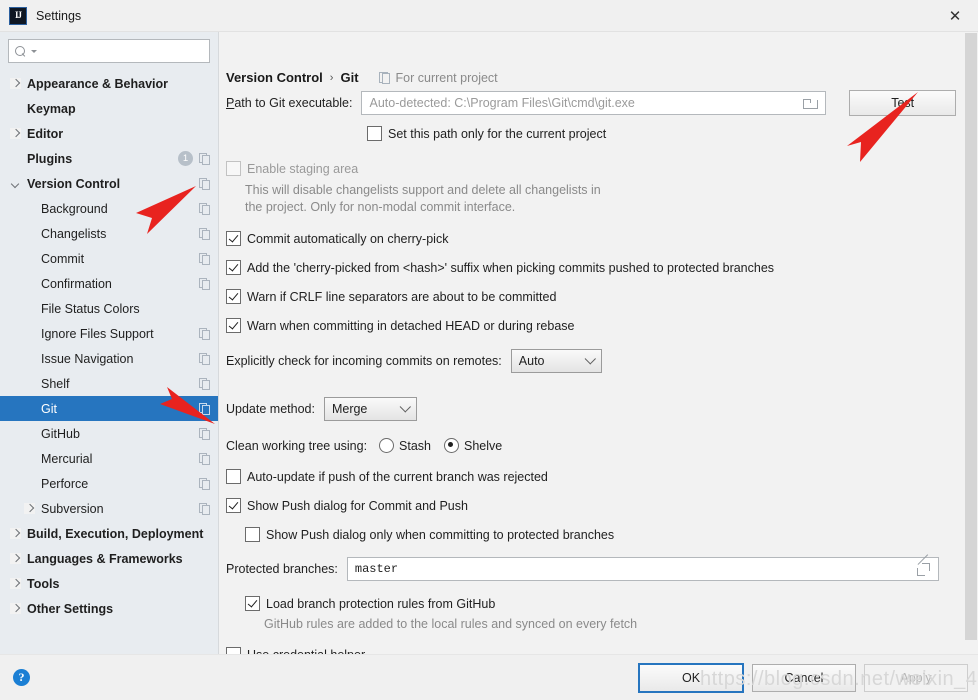 Image resolution: width=978 pixels, height=700 pixels. What do you see at coordinates (109, 158) in the screenshot?
I see `sidebar-item-plugins: Plugins 1` at bounding box center [109, 158].